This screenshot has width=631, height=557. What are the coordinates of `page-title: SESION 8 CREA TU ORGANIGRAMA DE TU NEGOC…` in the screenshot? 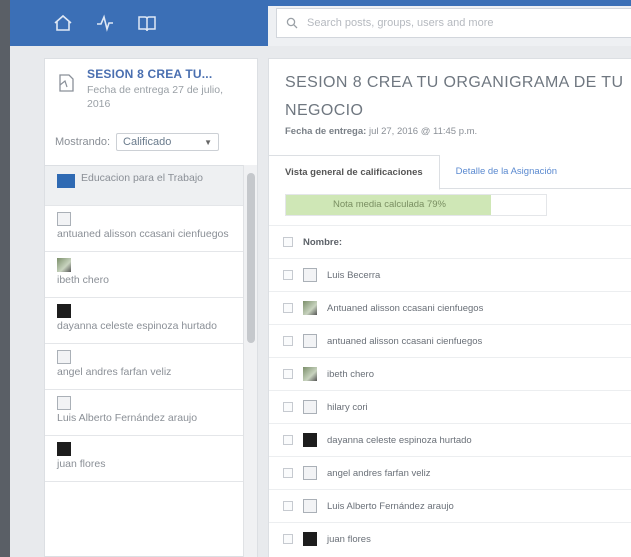 It's located at (454, 96).